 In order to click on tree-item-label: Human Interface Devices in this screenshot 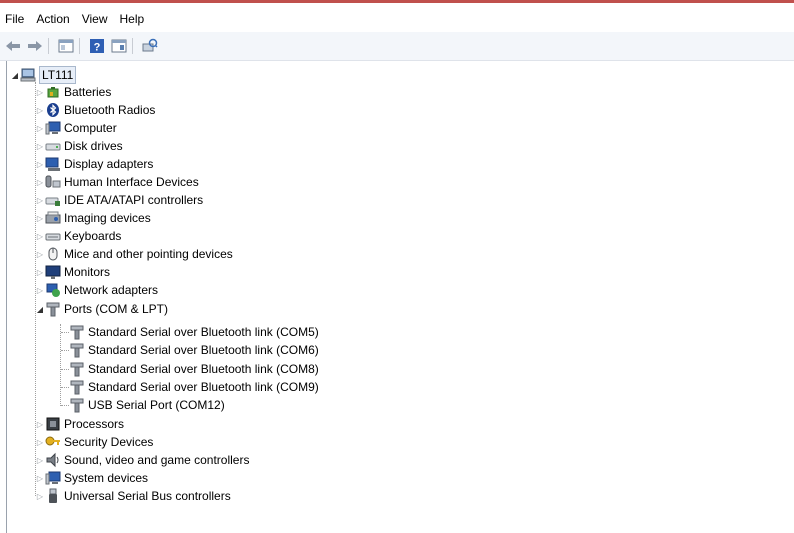, I will do `click(131, 182)`.